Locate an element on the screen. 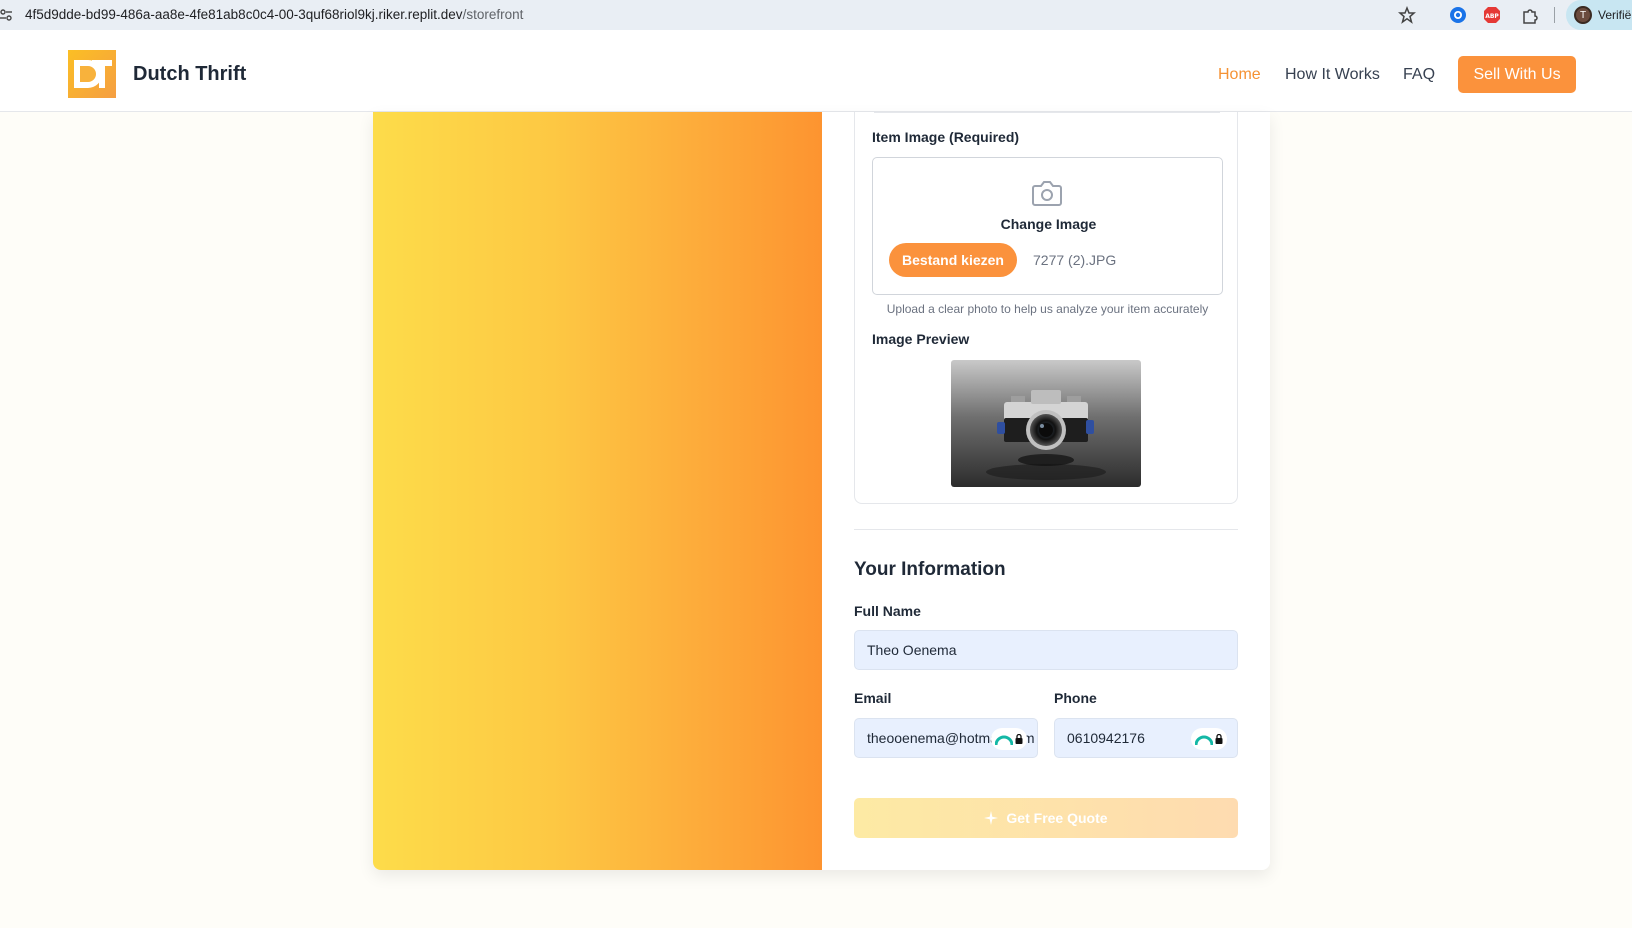  nav-how-it-works: How It Works is located at coordinates (1332, 75).